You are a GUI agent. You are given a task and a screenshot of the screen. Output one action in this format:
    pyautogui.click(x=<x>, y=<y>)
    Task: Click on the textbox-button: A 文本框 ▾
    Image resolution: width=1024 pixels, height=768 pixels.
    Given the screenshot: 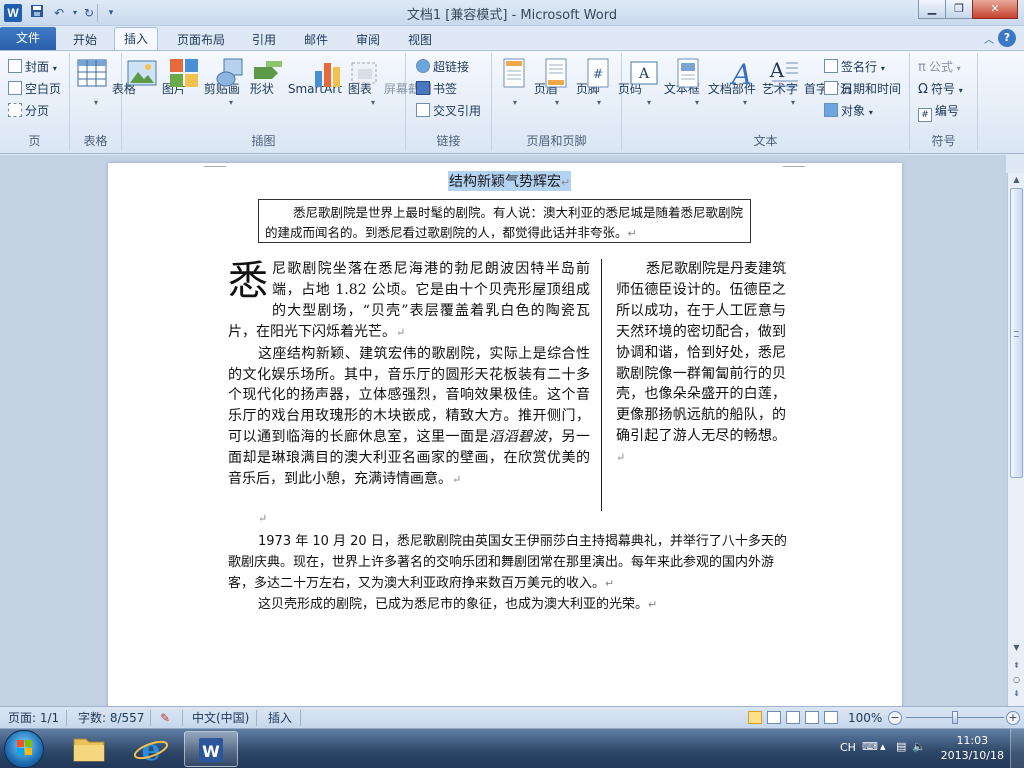 What is the action you would take?
    pyautogui.click(x=664, y=82)
    